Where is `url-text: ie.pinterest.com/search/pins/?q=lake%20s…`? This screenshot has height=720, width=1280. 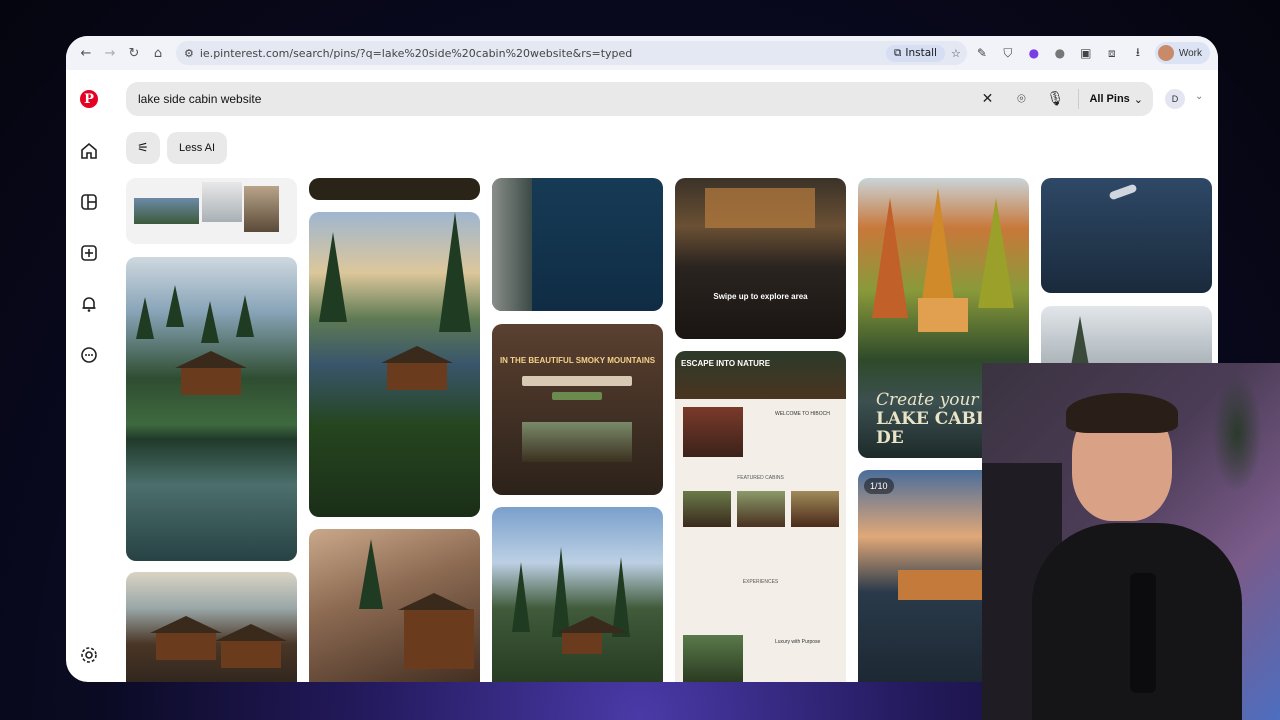
url-text: ie.pinterest.com/search/pins/?q=lake%20s… is located at coordinates (416, 53).